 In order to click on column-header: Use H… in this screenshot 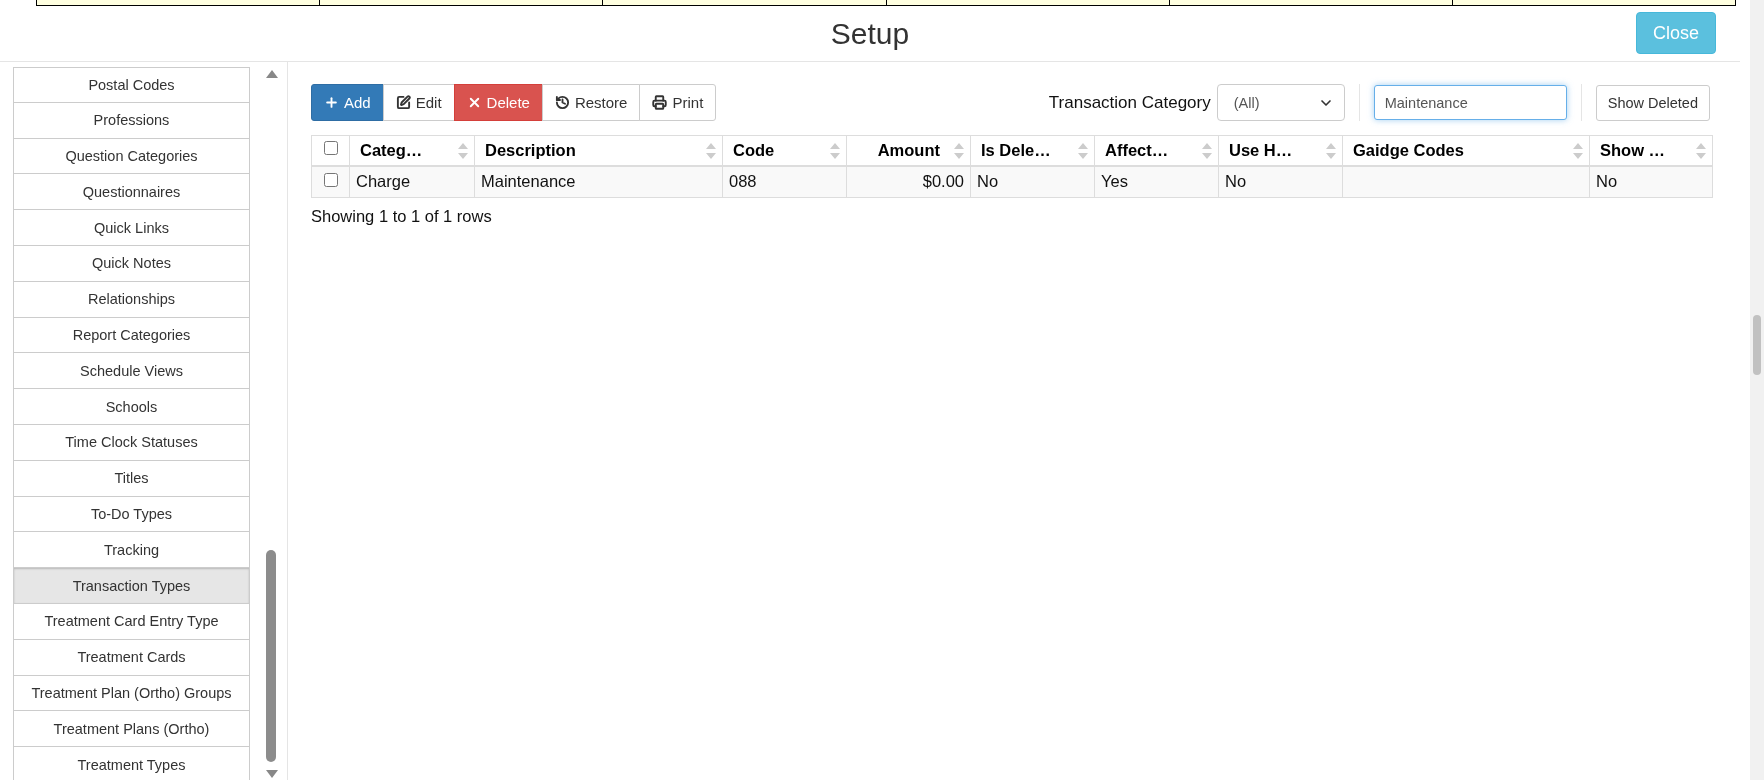, I will do `click(1280, 150)`.